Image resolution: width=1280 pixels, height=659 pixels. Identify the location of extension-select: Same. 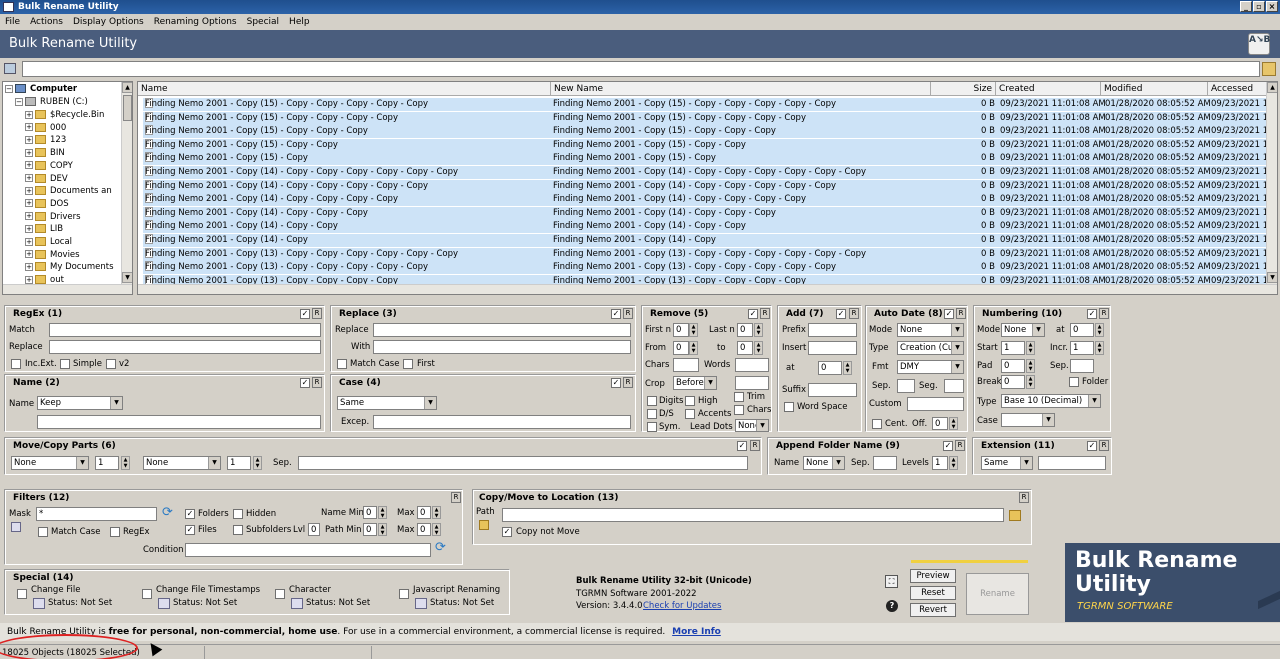
(1007, 463).